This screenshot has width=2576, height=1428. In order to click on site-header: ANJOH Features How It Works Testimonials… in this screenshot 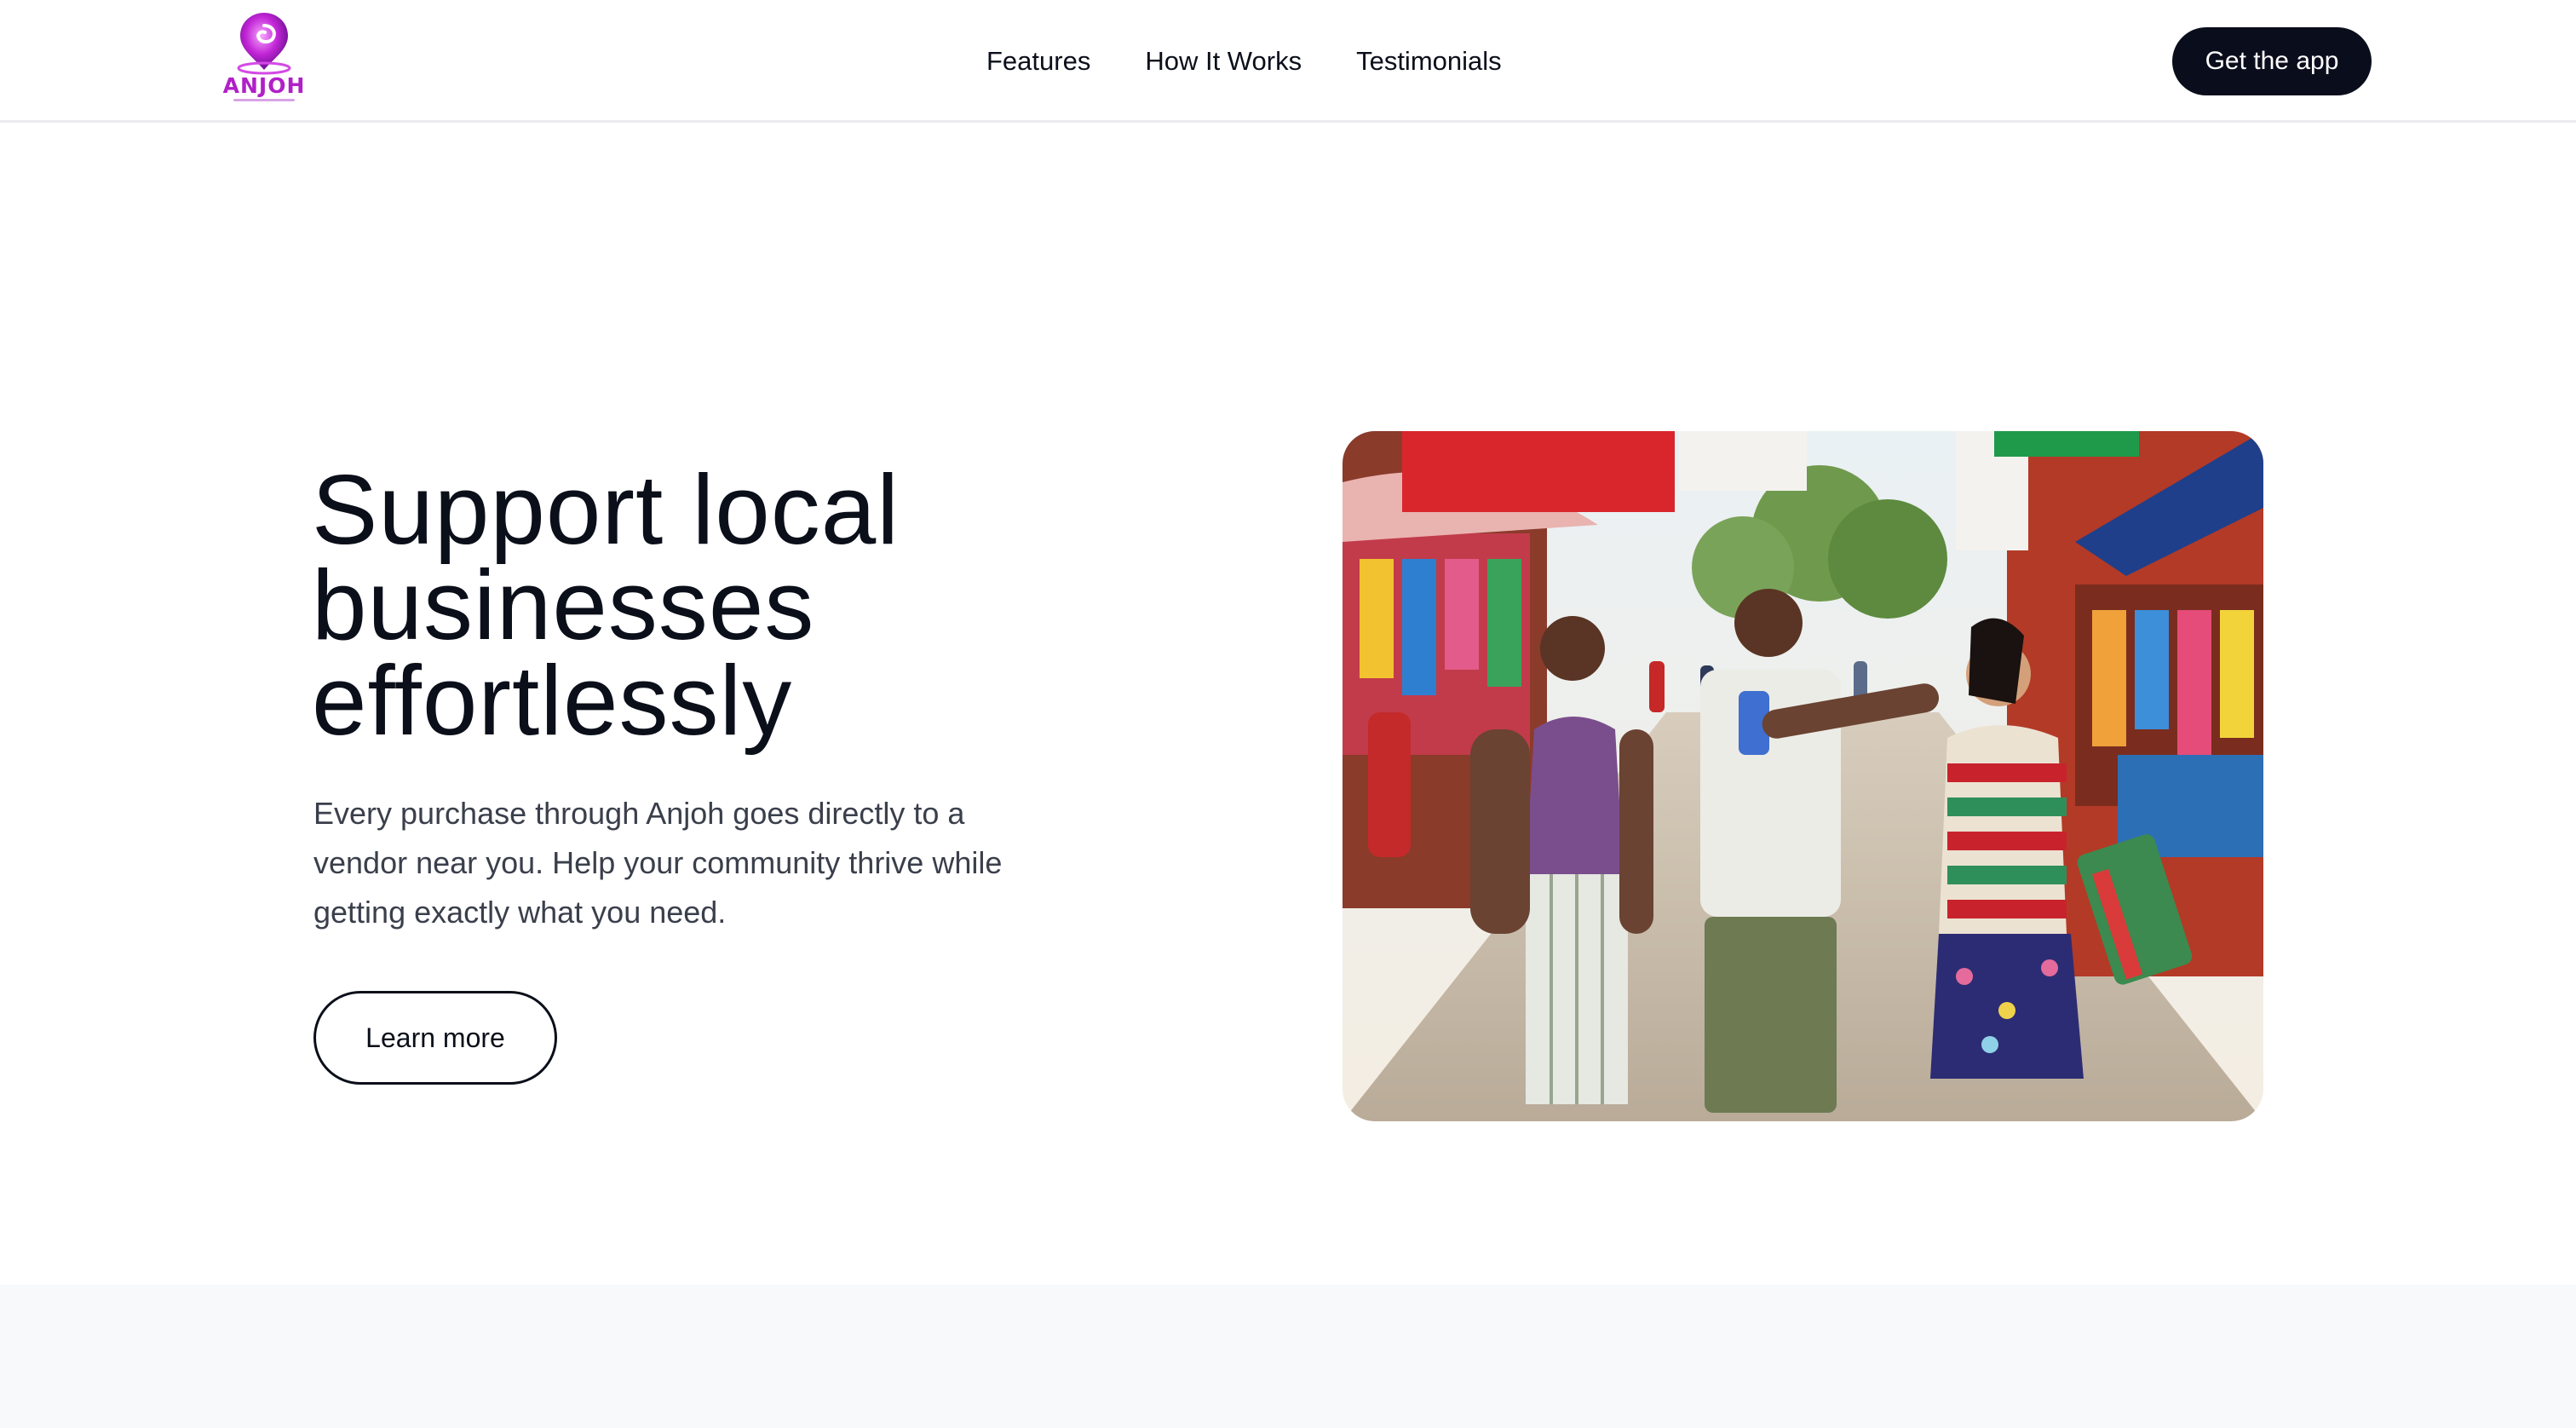, I will do `click(1288, 62)`.